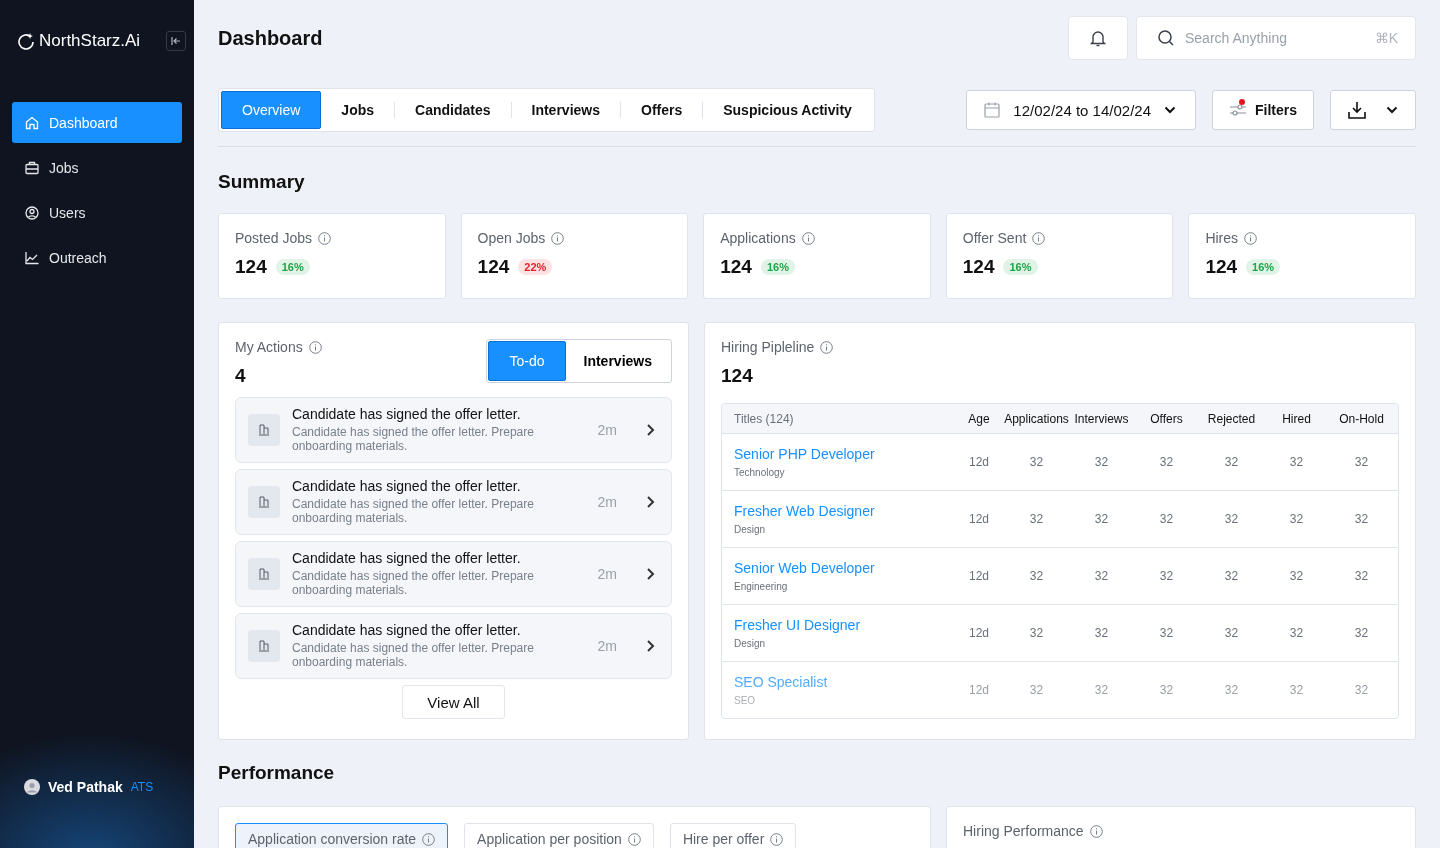  I want to click on sidebar-item: Jobs, so click(97, 167).